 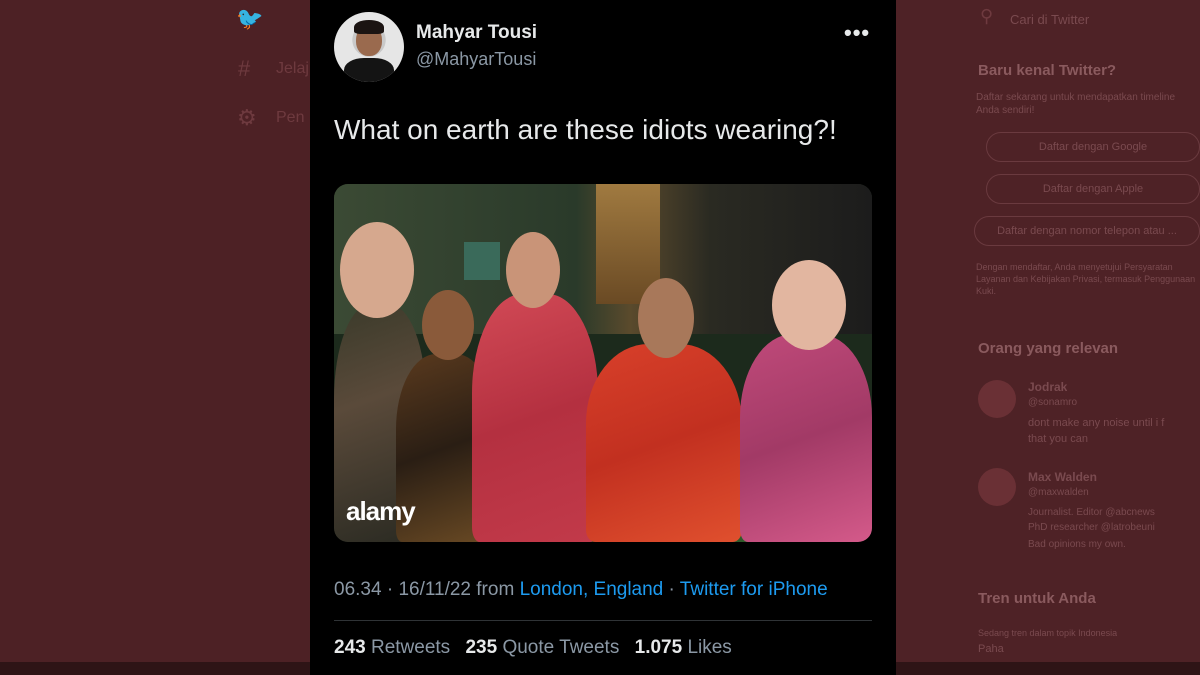 I want to click on search-input: Cari di Twitter, so click(x=1049, y=19).